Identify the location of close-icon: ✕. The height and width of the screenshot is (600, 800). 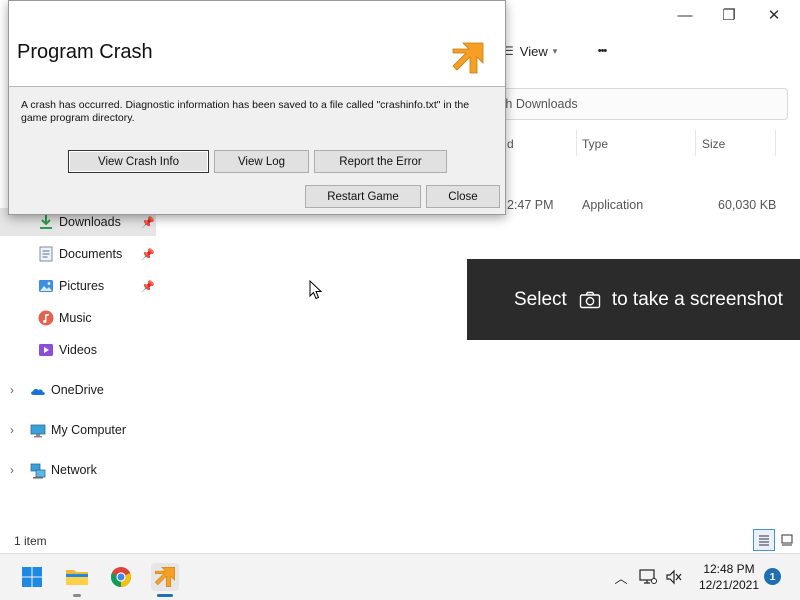
(774, 15).